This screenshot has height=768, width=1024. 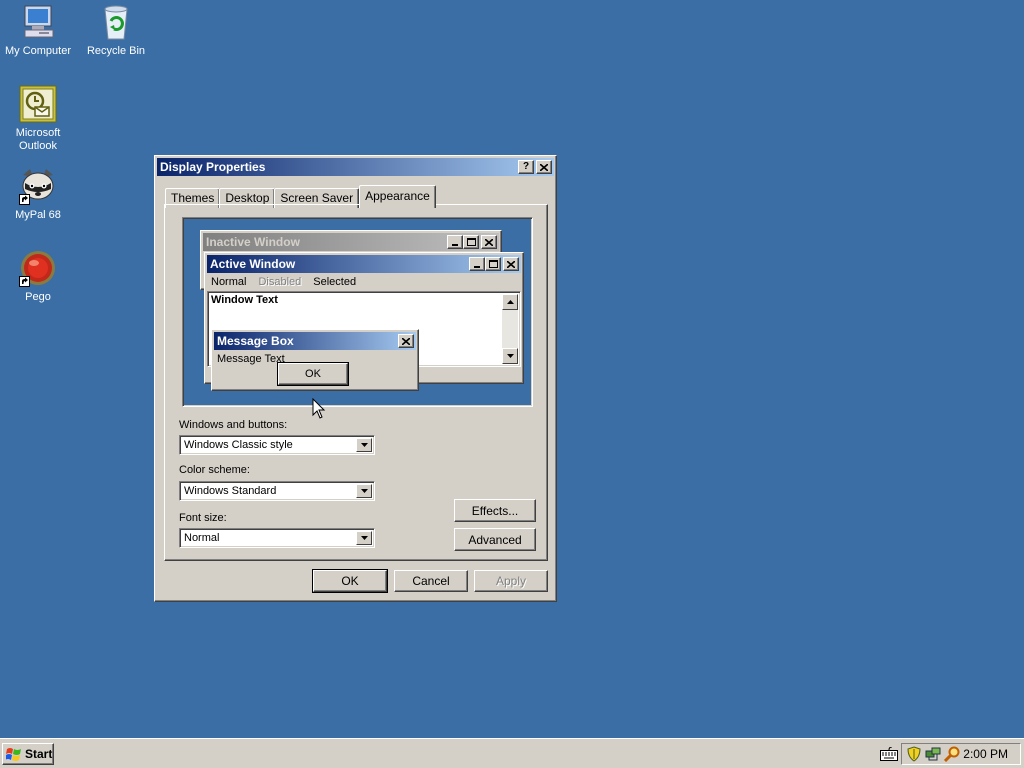 What do you see at coordinates (253, 242) in the screenshot?
I see `inactive-window-title: Inactive Window` at bounding box center [253, 242].